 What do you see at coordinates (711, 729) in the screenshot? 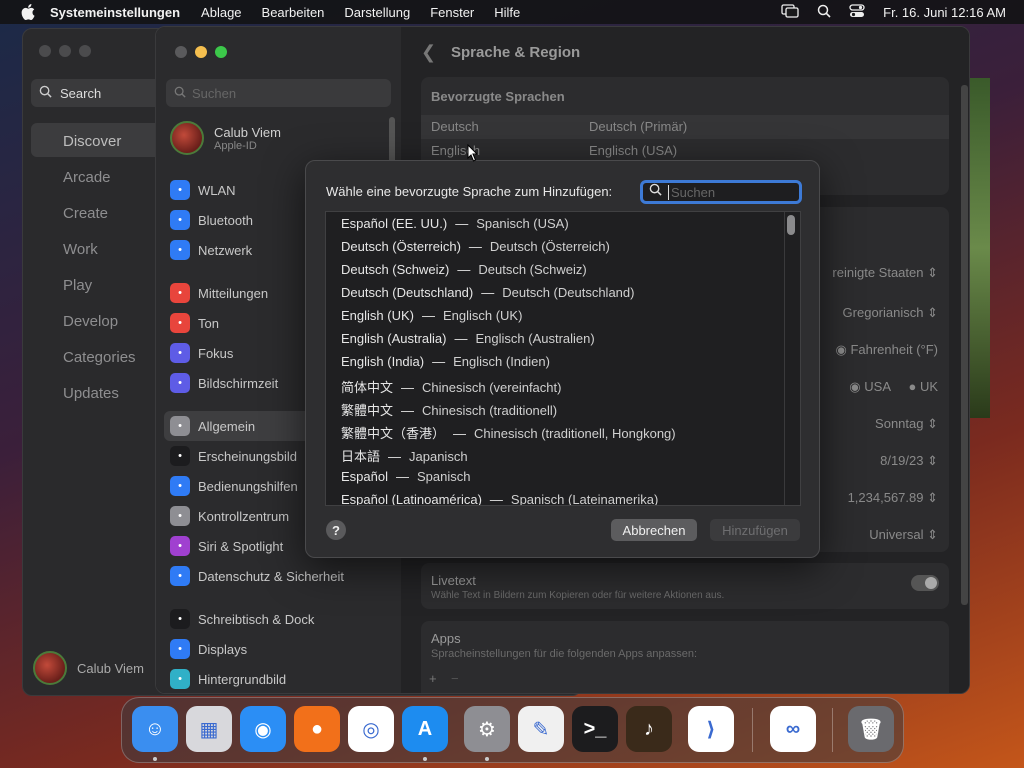
I see `vscode-icon: ⟩` at bounding box center [711, 729].